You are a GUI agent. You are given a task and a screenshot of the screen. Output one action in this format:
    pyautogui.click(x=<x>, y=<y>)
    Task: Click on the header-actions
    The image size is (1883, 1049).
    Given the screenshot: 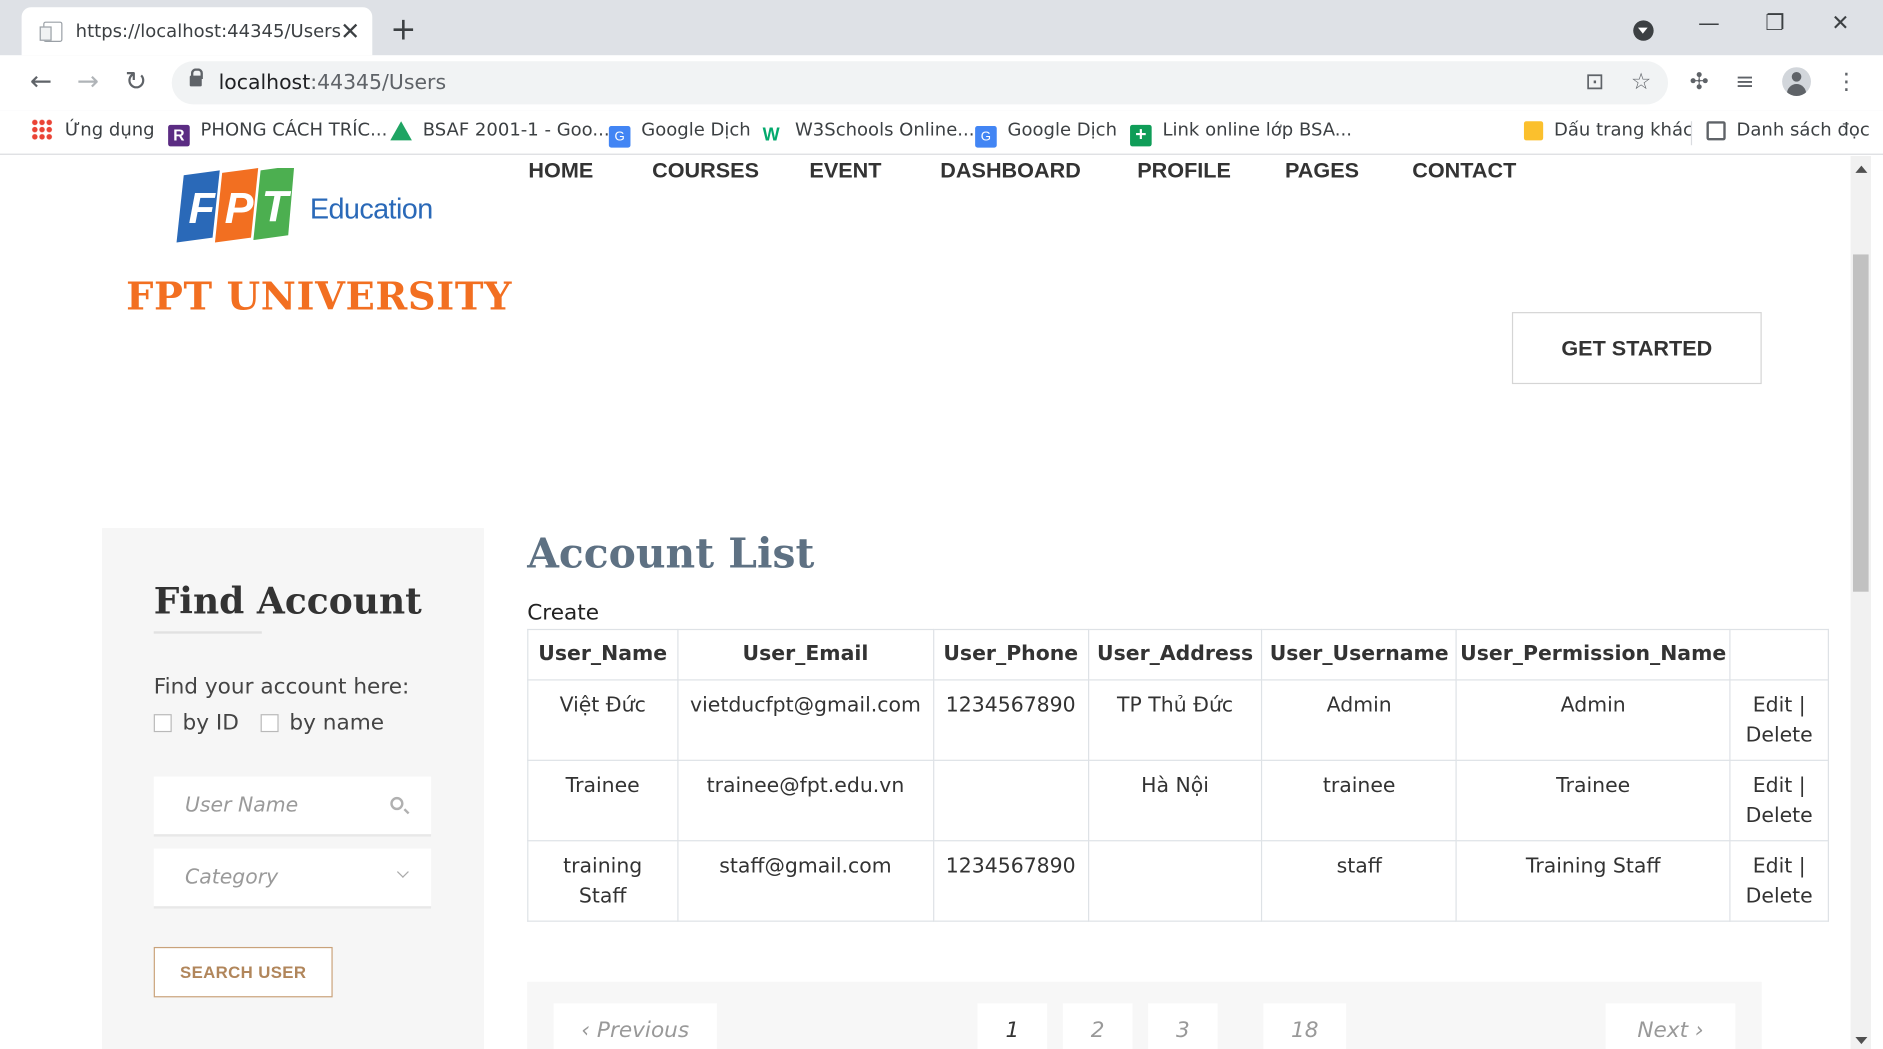 What is the action you would take?
    pyautogui.click(x=1779, y=654)
    